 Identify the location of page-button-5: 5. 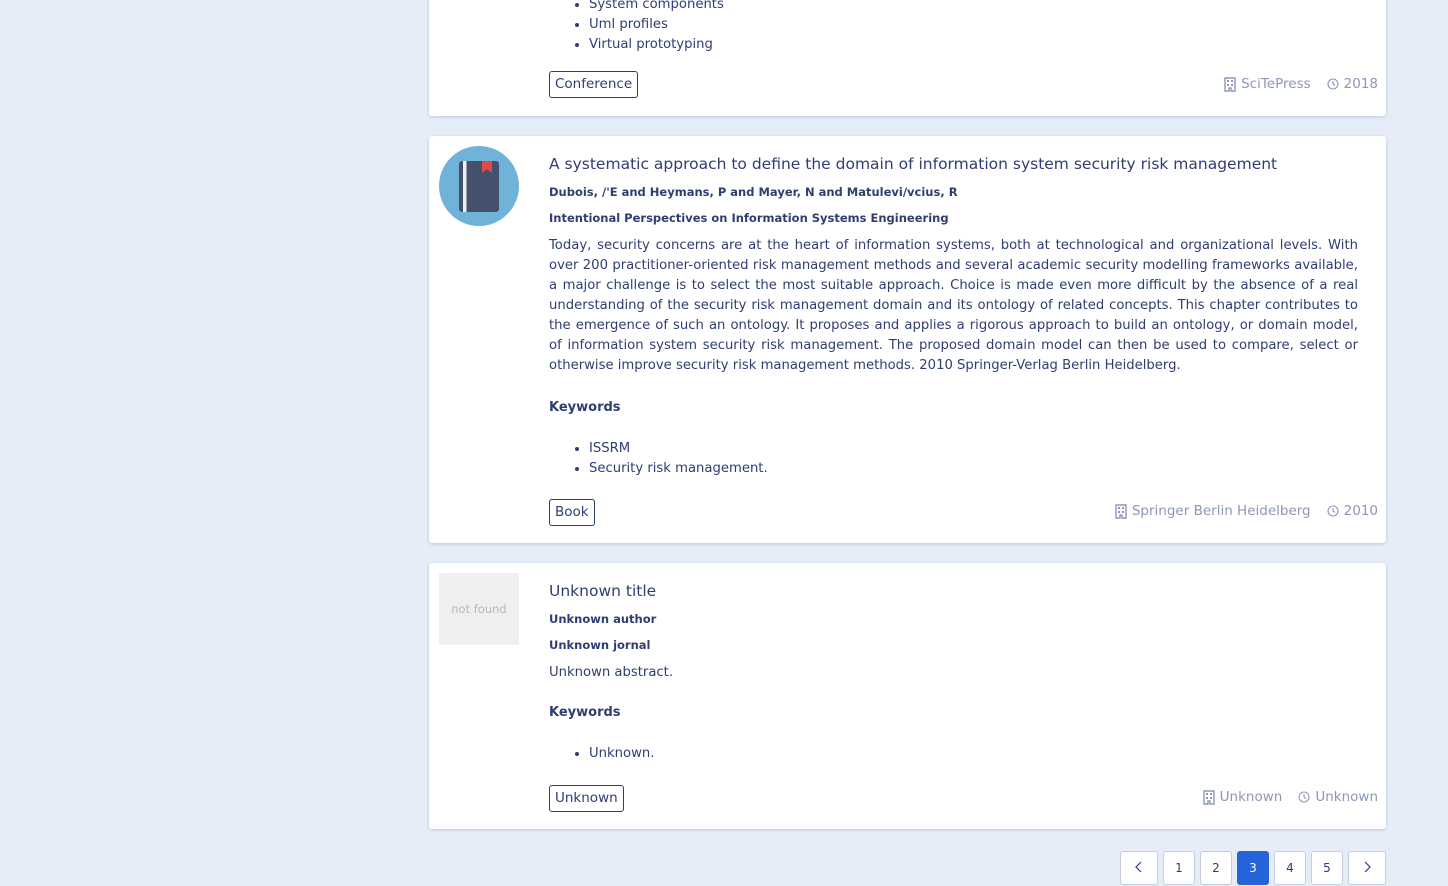
(1327, 868).